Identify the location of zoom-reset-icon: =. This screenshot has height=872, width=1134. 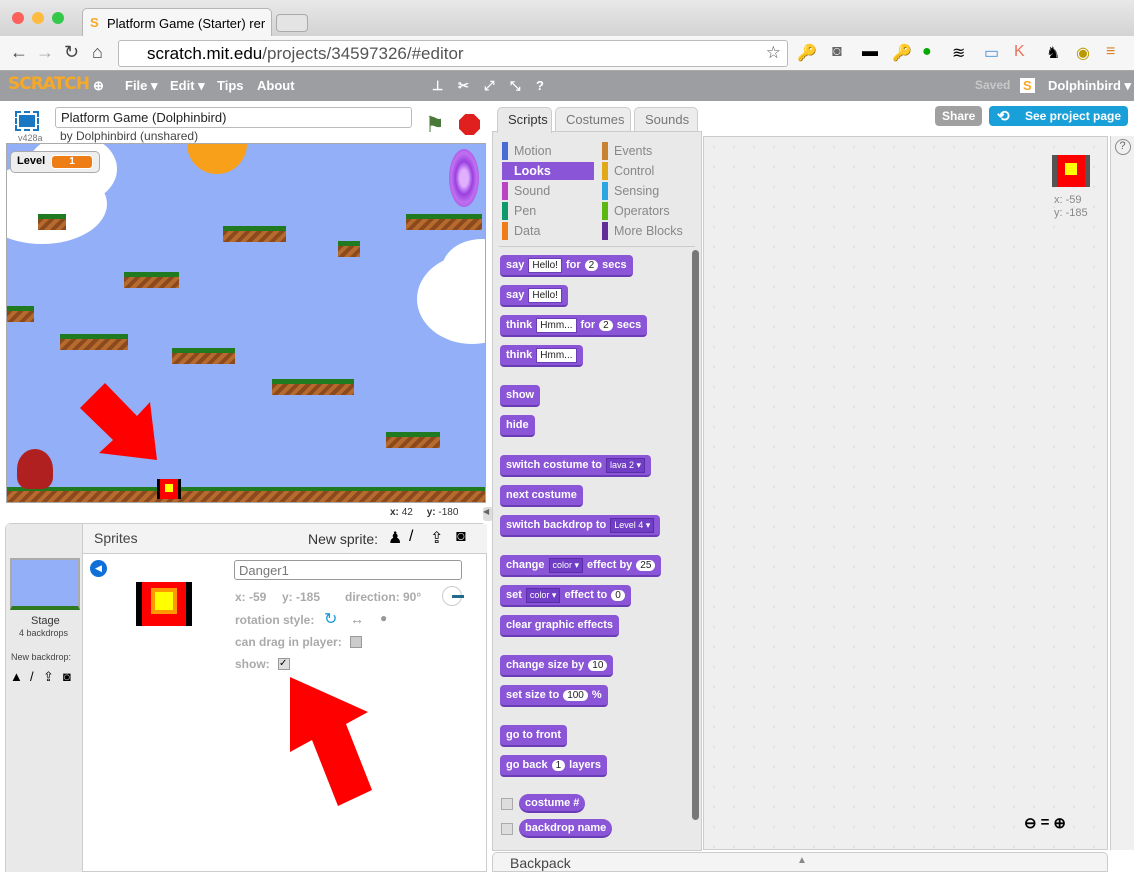
(1045, 823).